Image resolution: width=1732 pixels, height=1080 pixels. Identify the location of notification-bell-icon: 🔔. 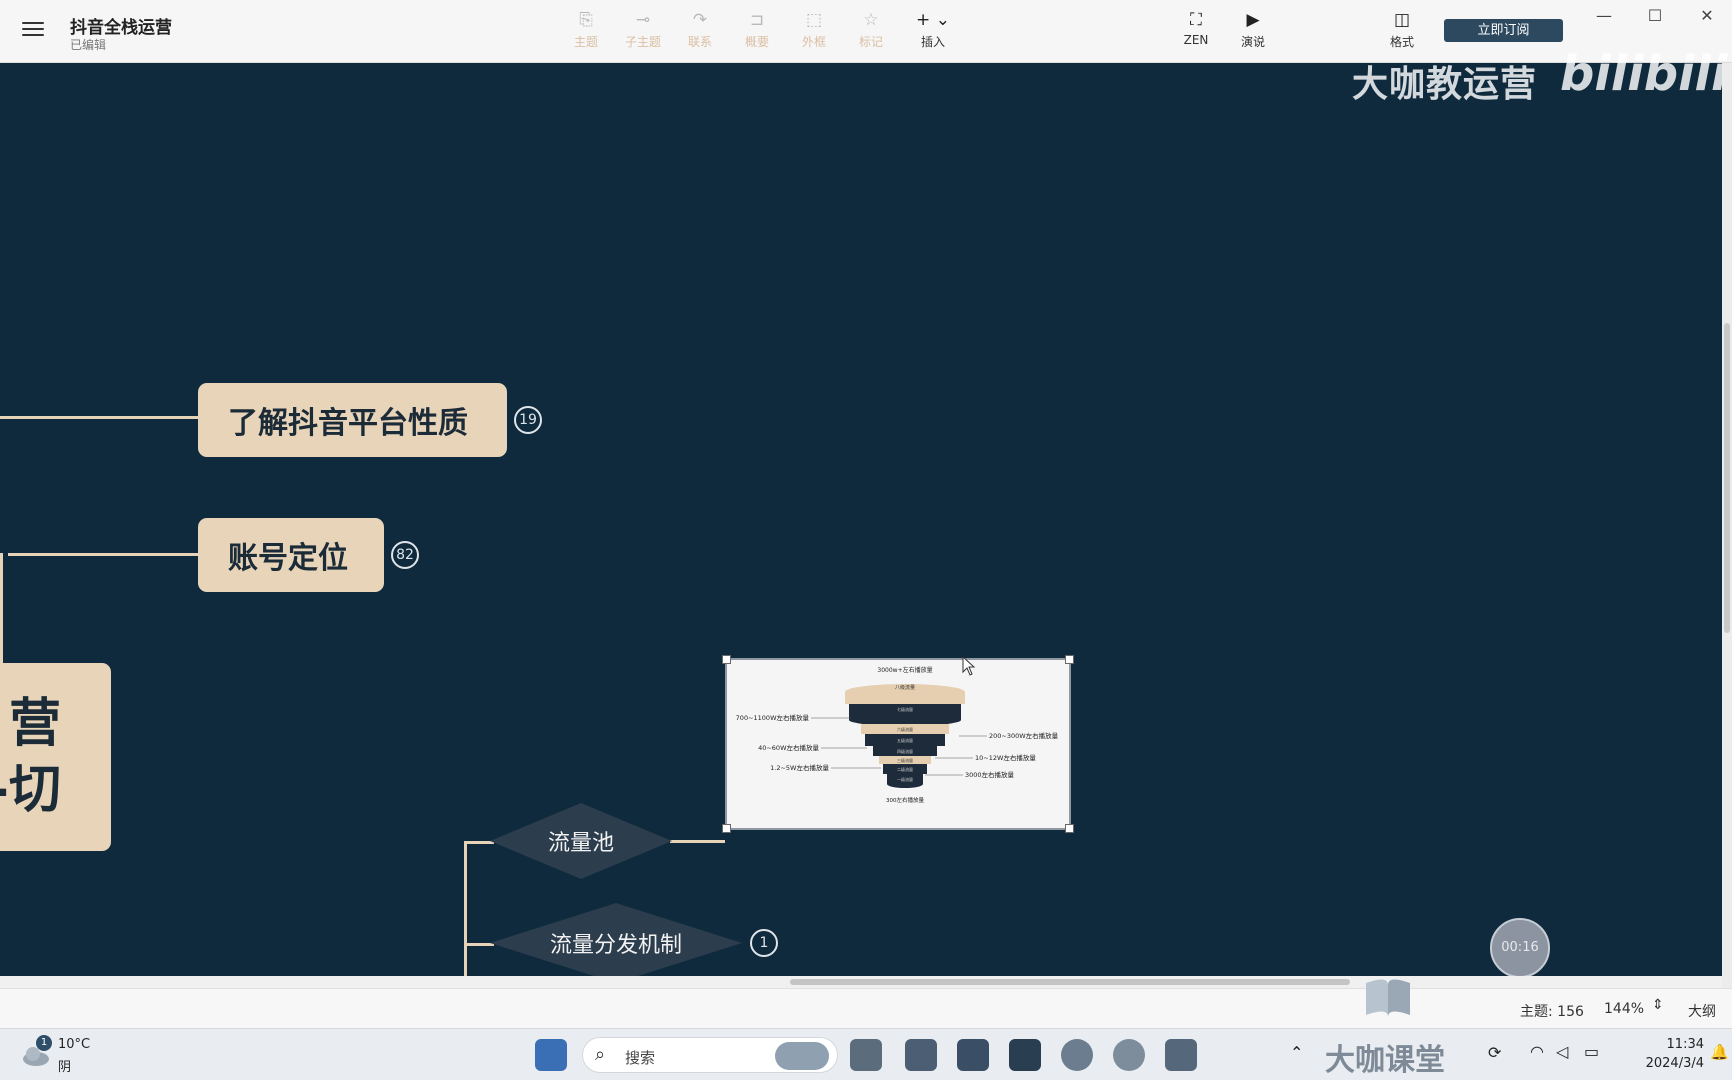
(1719, 1052).